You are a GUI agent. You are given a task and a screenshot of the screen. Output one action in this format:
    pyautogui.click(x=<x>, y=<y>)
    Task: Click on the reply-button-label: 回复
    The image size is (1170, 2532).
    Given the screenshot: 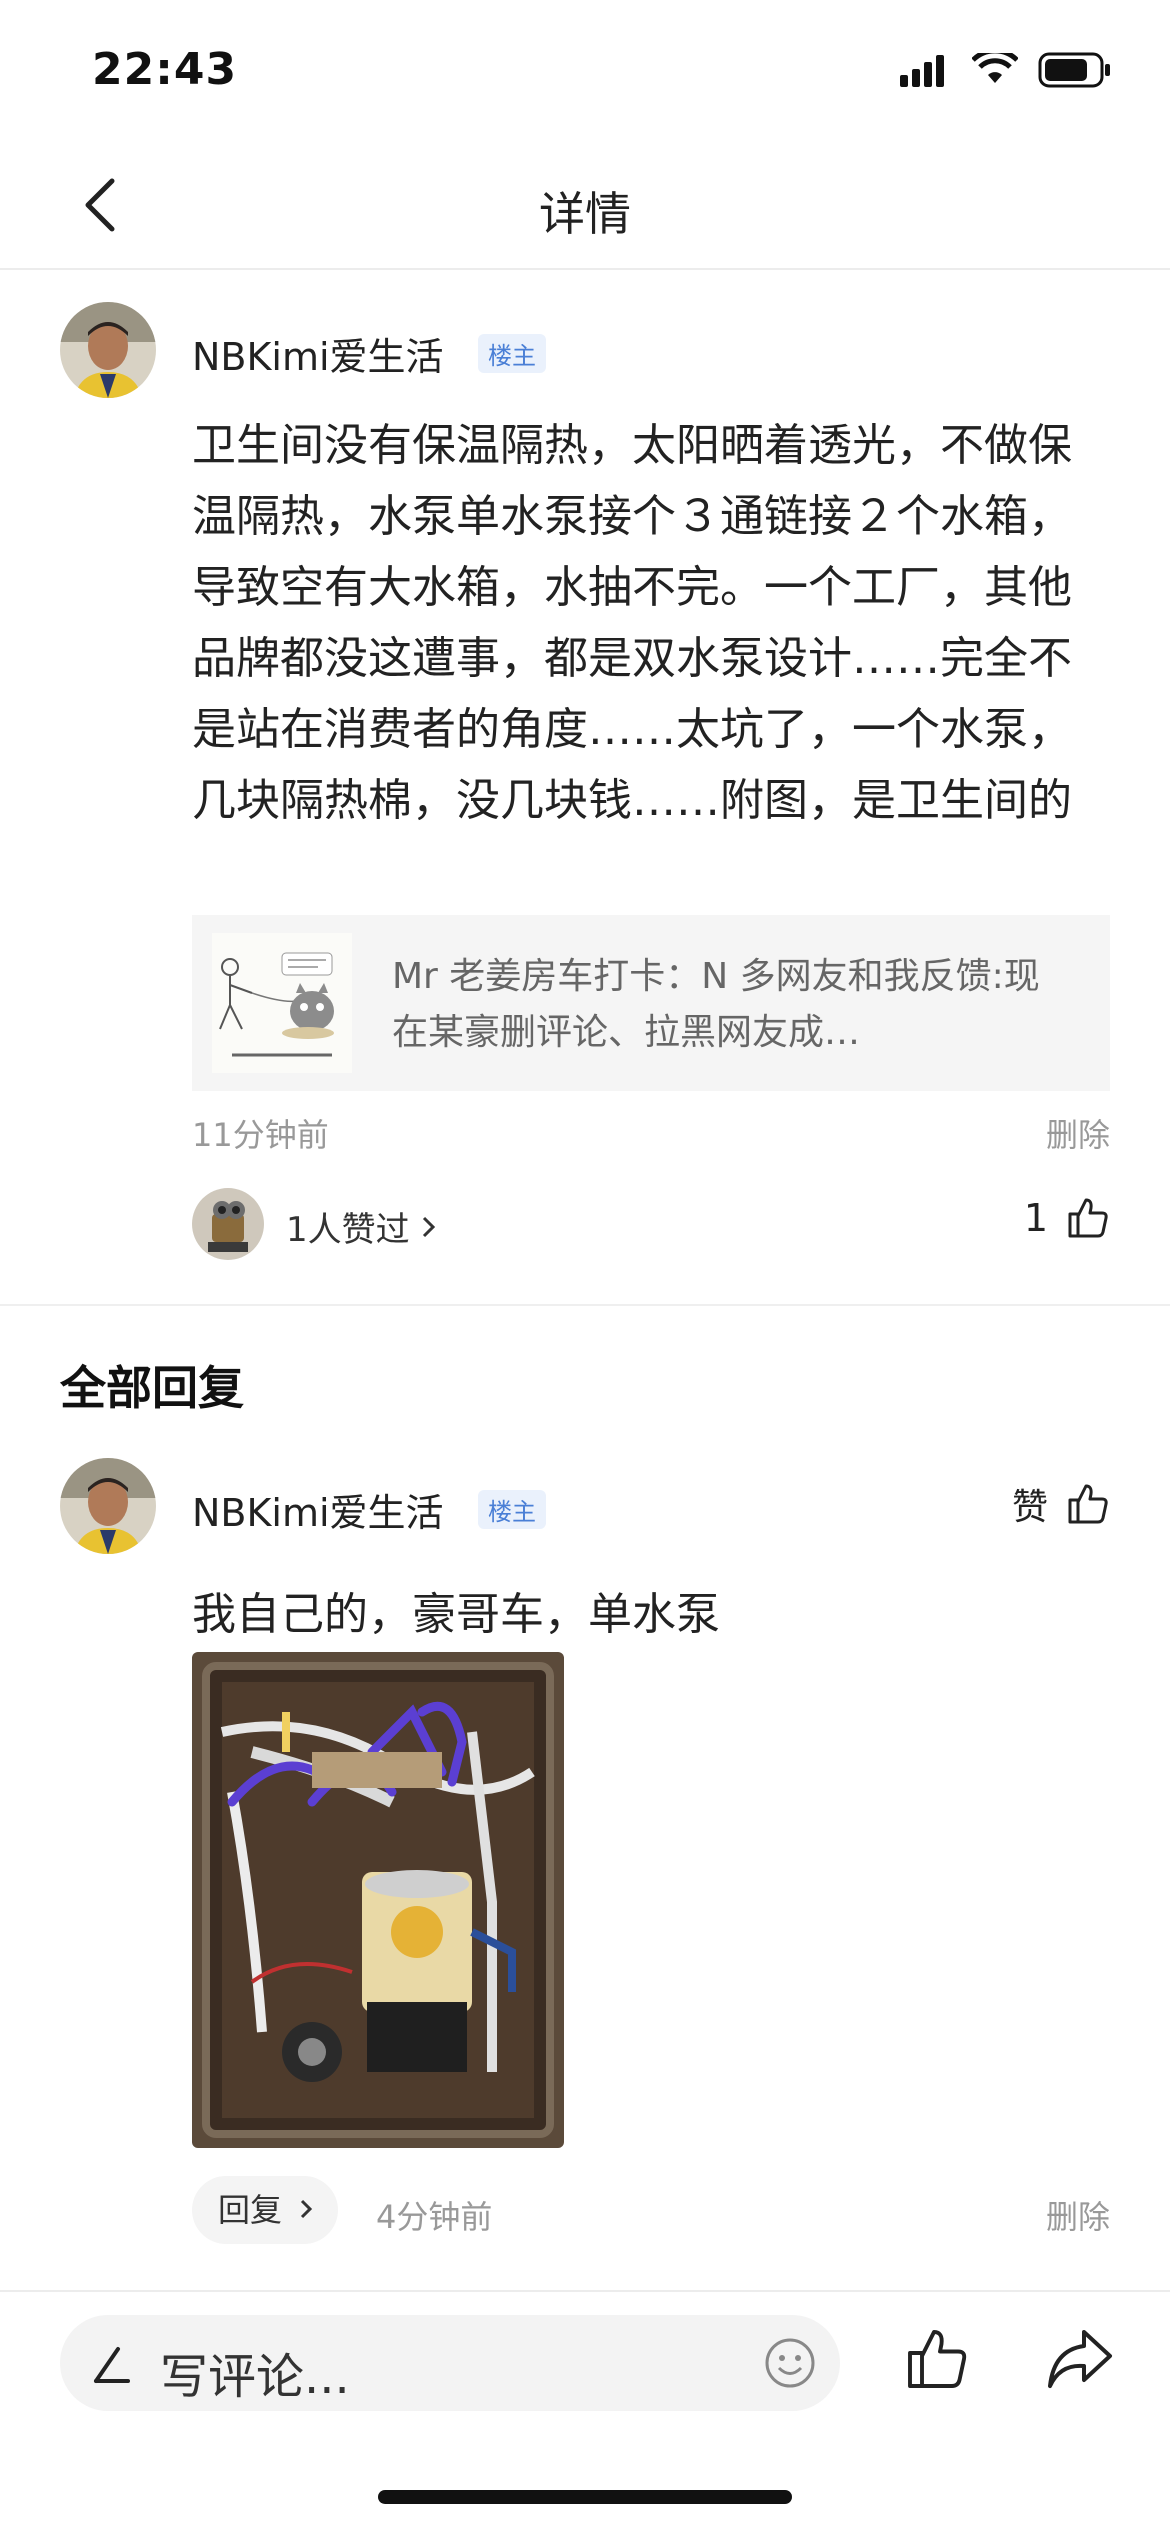 What is the action you would take?
    pyautogui.click(x=250, y=2210)
    